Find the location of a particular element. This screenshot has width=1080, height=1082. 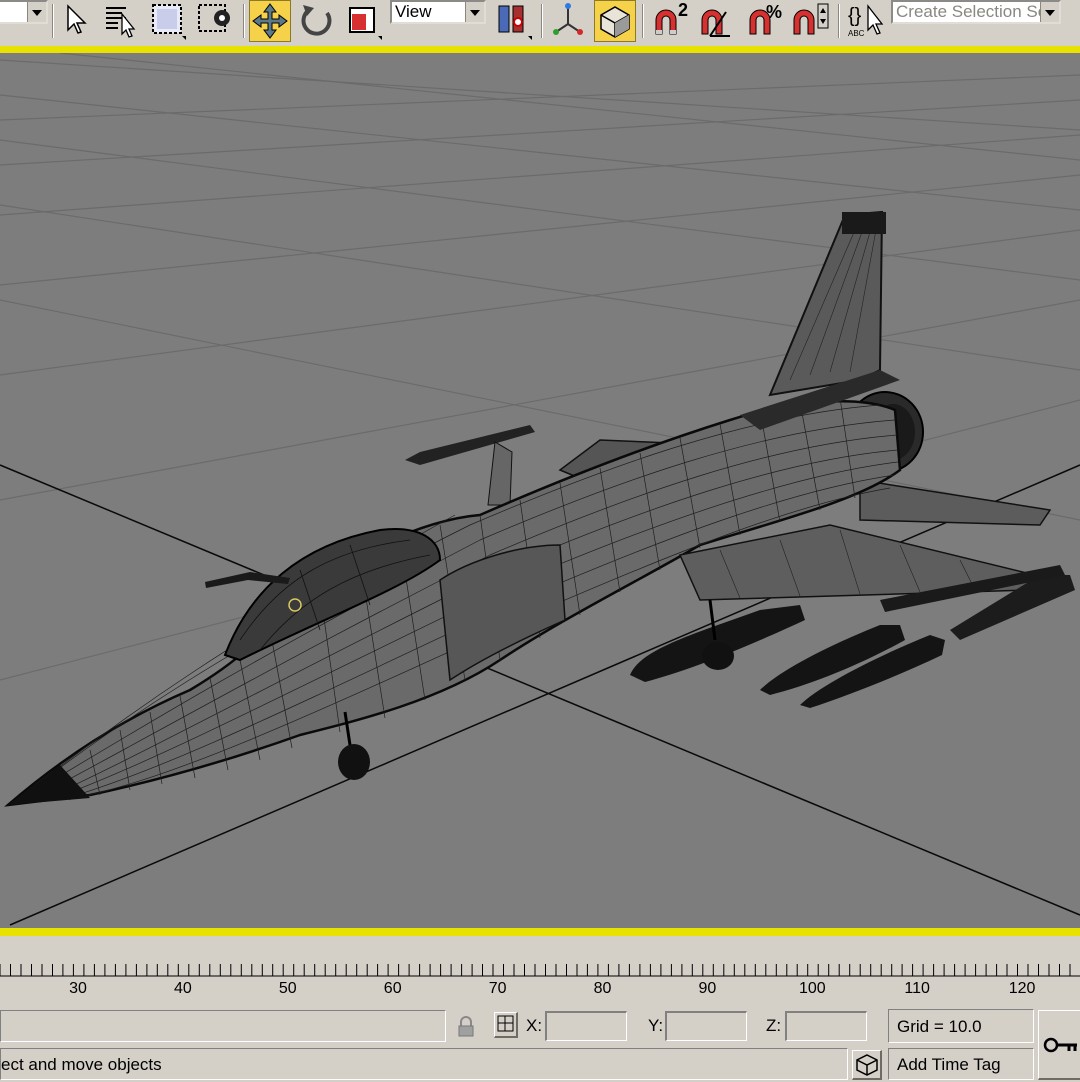

window-crossing-icon is located at coordinates (214, 18).